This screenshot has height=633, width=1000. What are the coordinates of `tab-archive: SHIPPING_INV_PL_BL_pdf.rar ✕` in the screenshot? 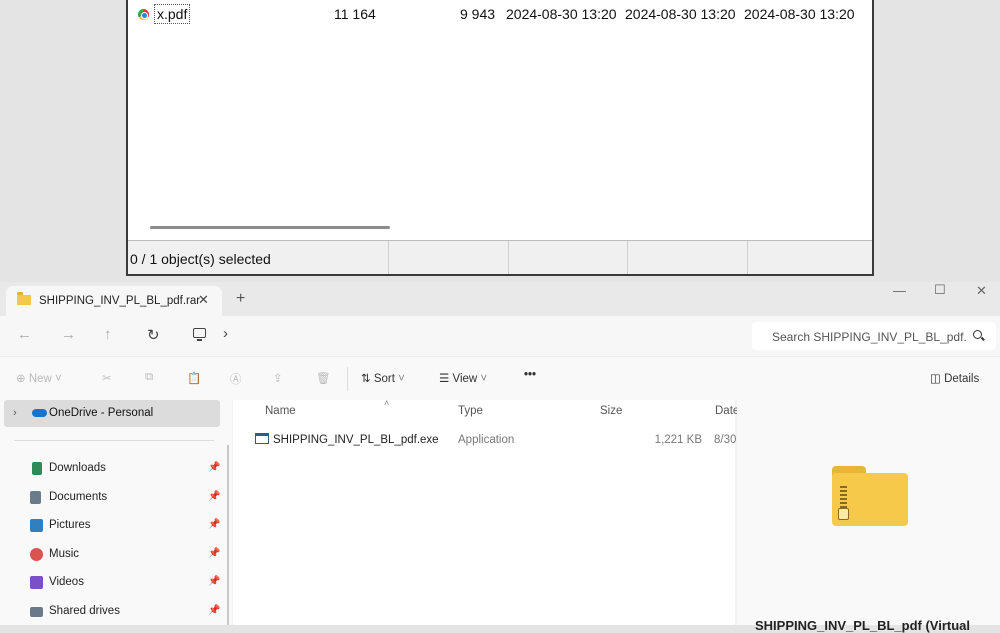 It's located at (114, 301).